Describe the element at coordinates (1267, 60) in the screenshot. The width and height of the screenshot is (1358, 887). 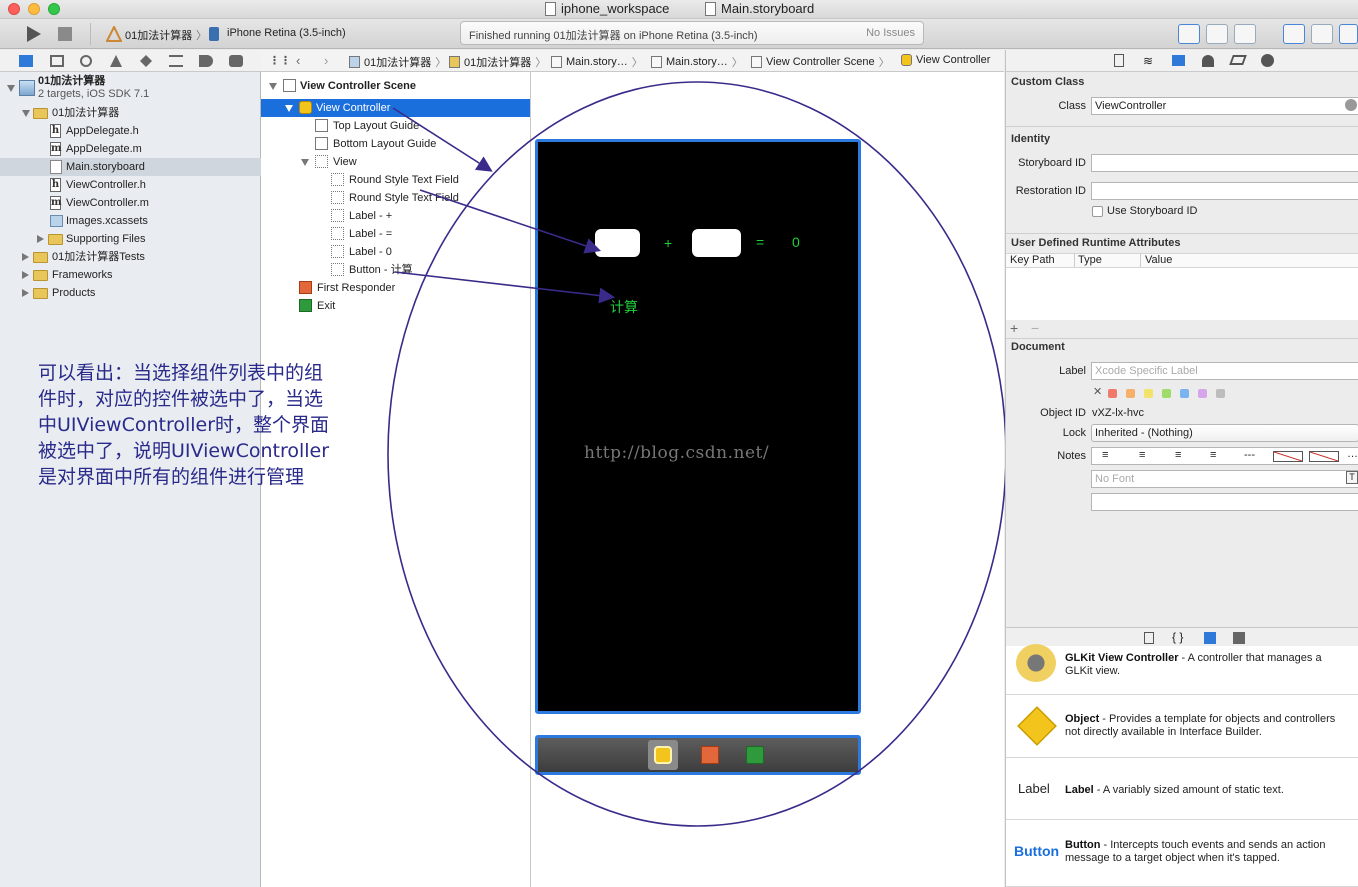
I see `connections-inspector-icon` at that location.